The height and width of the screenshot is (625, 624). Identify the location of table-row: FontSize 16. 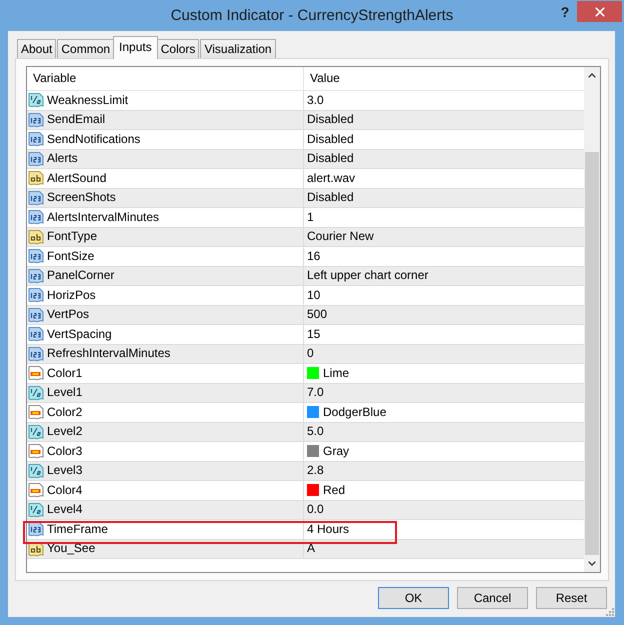
(305, 256).